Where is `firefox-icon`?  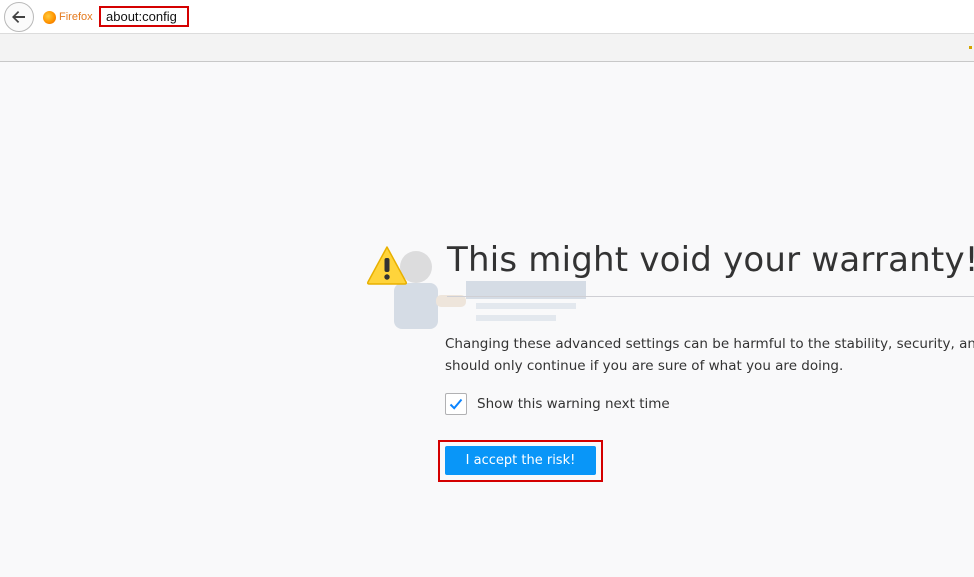
firefox-icon is located at coordinates (49, 17).